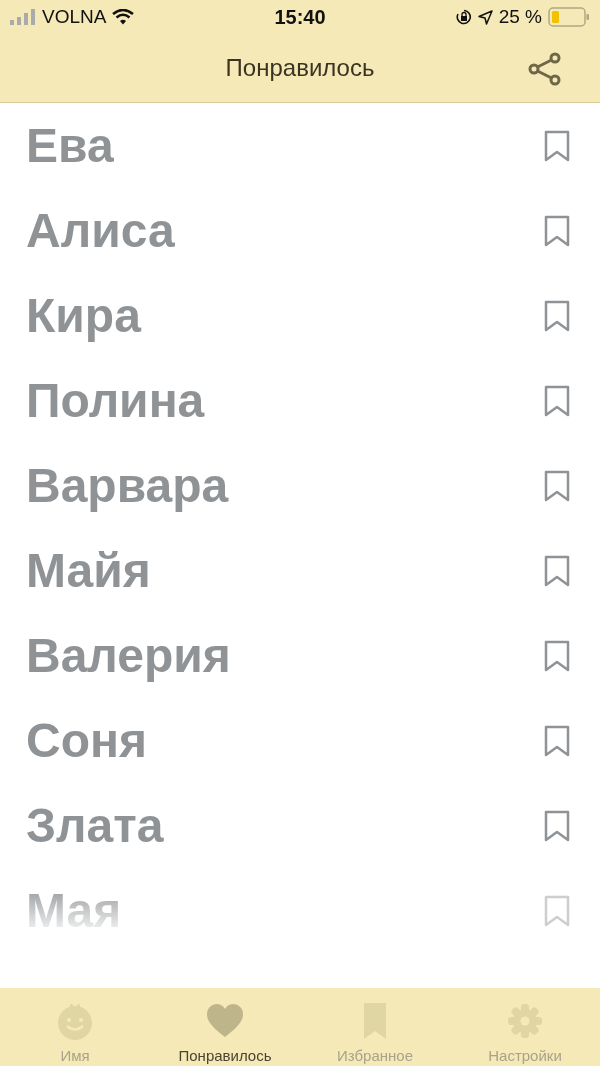 The width and height of the screenshot is (600, 1066). What do you see at coordinates (83, 315) in the screenshot?
I see `baby-name: Кира` at bounding box center [83, 315].